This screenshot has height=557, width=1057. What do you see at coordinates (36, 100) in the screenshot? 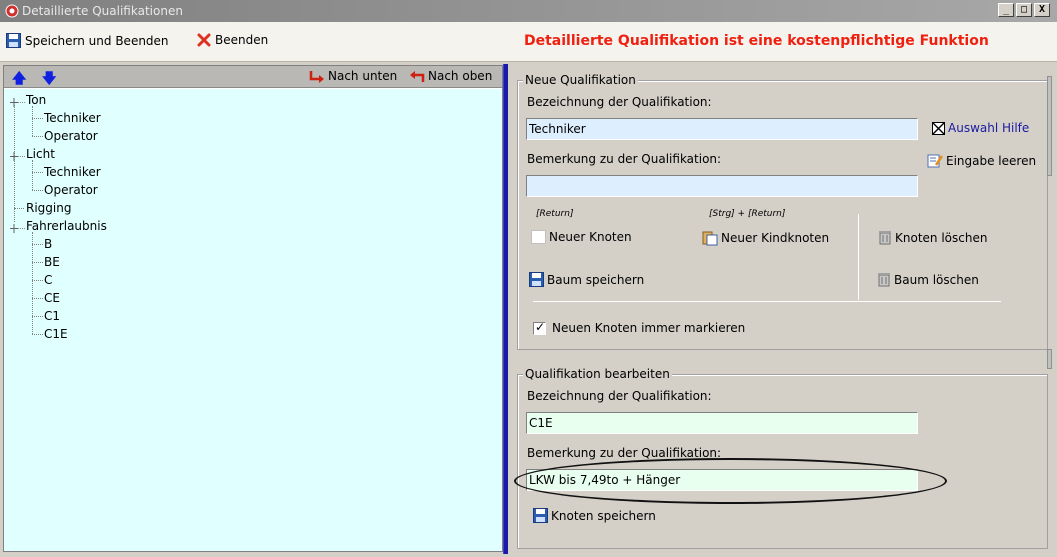
I see `tree-node-root: Ton` at bounding box center [36, 100].